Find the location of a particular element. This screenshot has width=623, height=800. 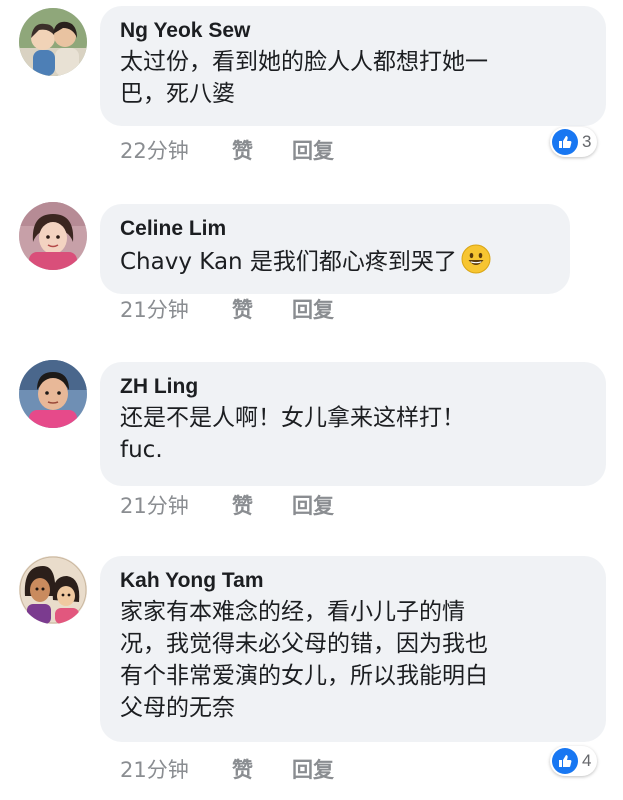

reaction-count-badge: 3 is located at coordinates (574, 142).